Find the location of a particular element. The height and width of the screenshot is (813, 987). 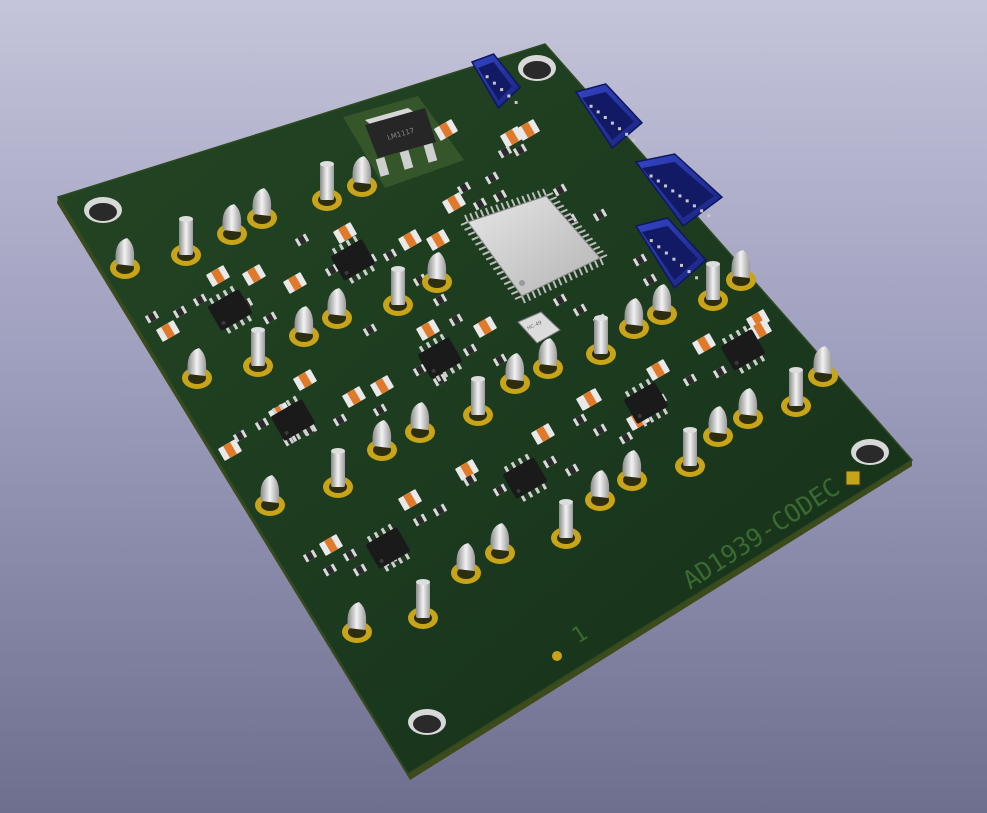

test-pad is located at coordinates (853, 478).